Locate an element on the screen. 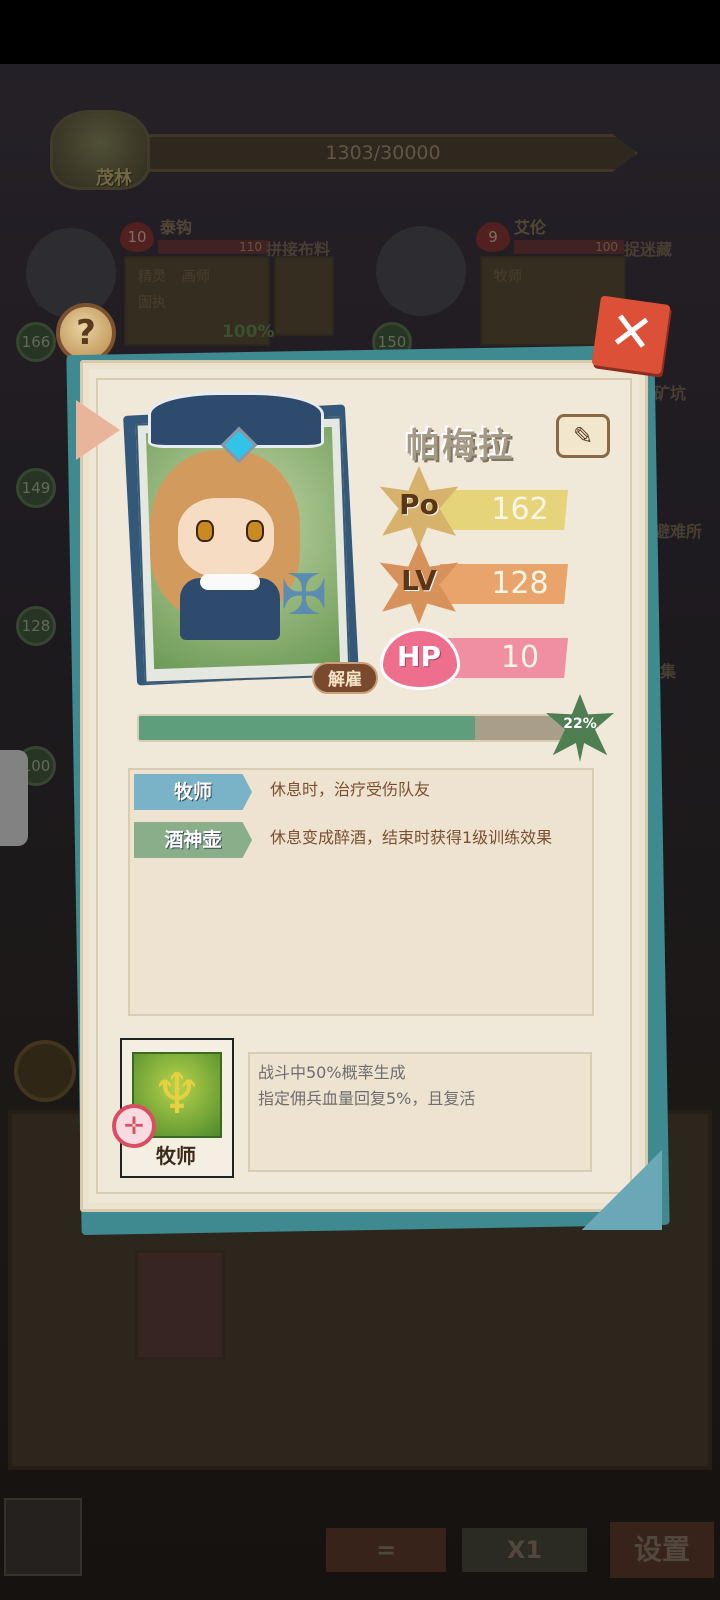 Image resolution: width=720 pixels, height=1600 pixels. winged-emblem-icon: ♆ is located at coordinates (177, 1094).